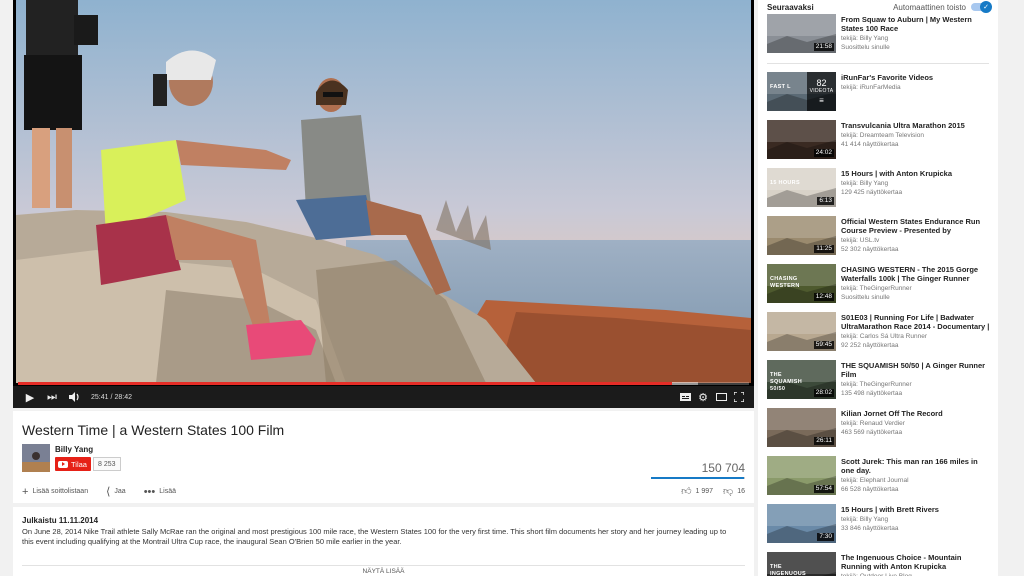 This screenshot has height=576, width=1024. Describe the element at coordinates (916, 125) in the screenshot. I see `recommendation-title: Transvulcania Ultra Marathon 2015` at that location.